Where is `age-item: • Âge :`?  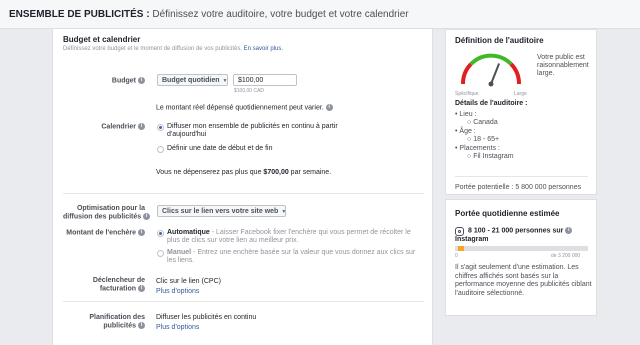 age-item: • Âge : is located at coordinates (465, 131).